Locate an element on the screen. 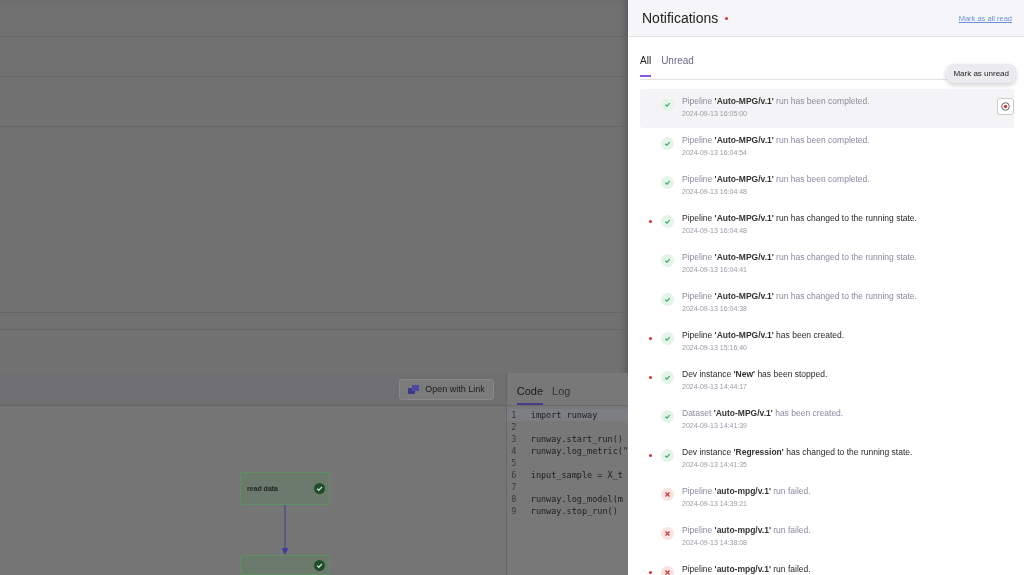 This screenshot has width=1024, height=575. line-number: 4 is located at coordinates (514, 451).